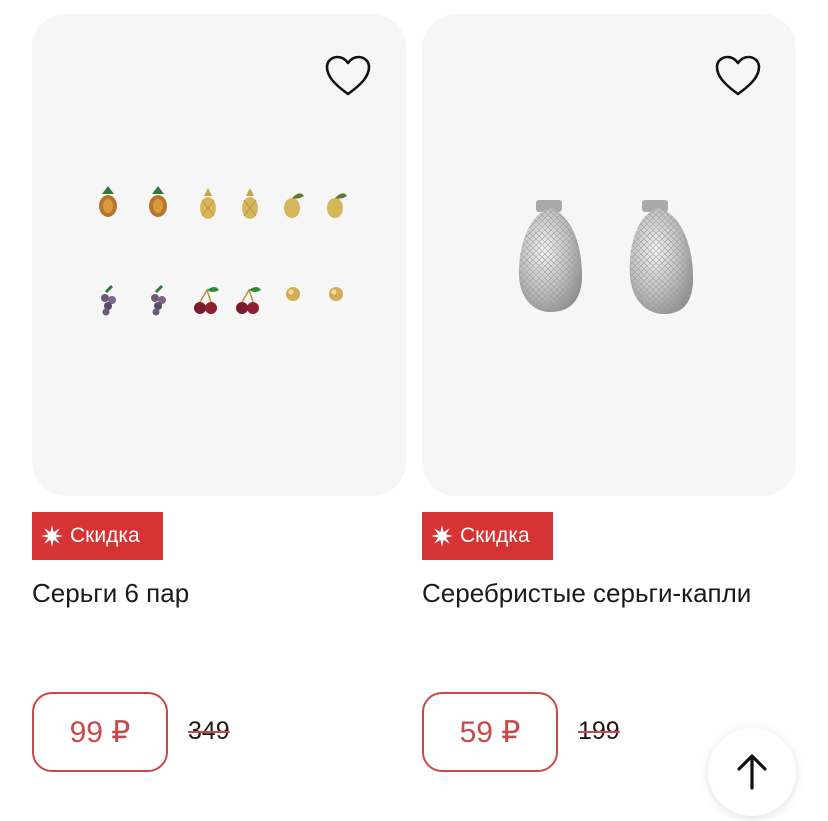  I want to click on product-title: Серьги 6 пар, so click(110, 593).